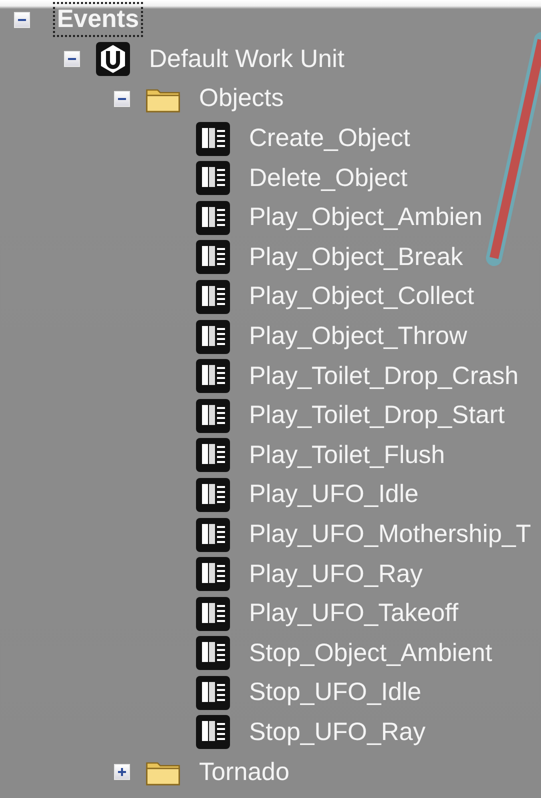  What do you see at coordinates (384, 376) in the screenshot?
I see `tree-item: Play_Toilet_Drop_Crash` at bounding box center [384, 376].